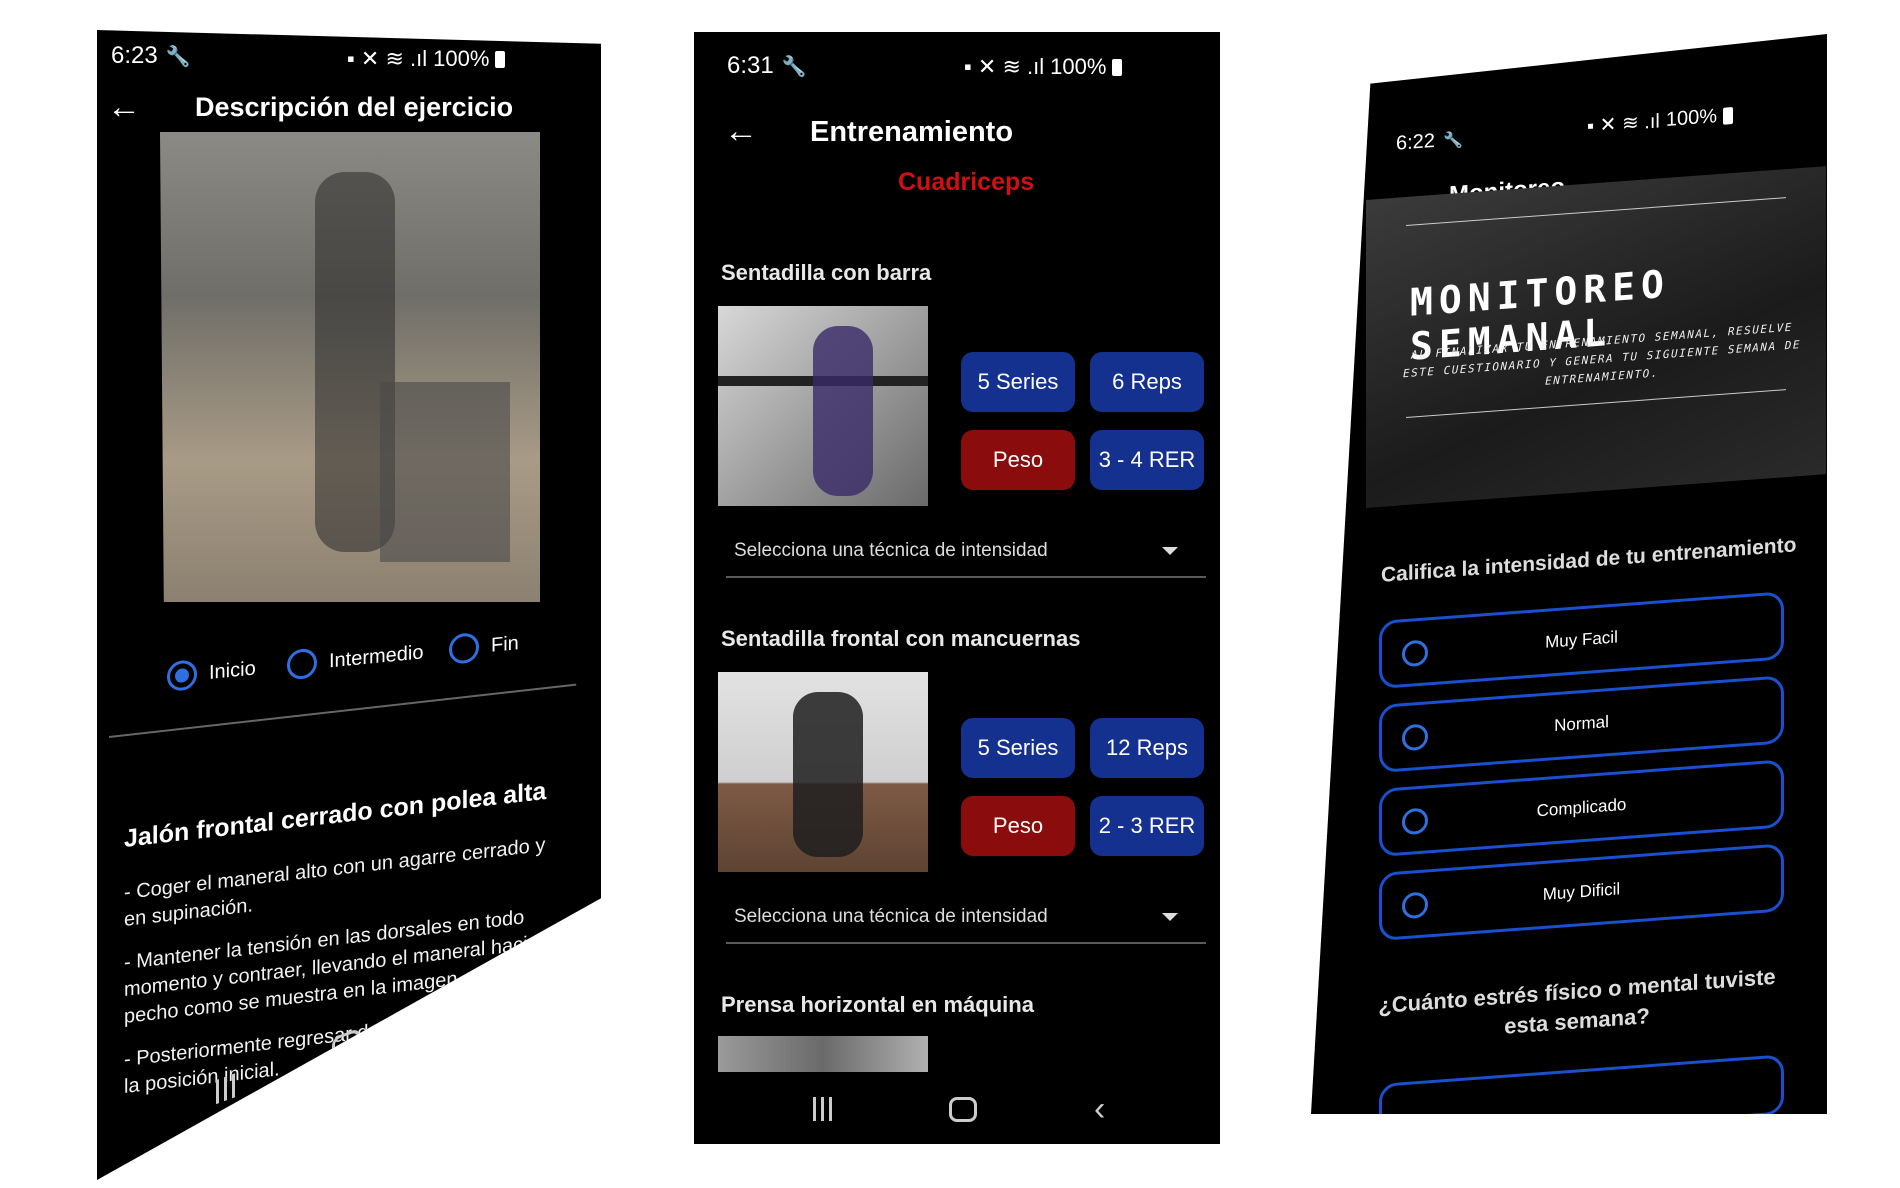 The height and width of the screenshot is (1188, 1900). I want to click on status-time: 6:22, so click(1415, 142).